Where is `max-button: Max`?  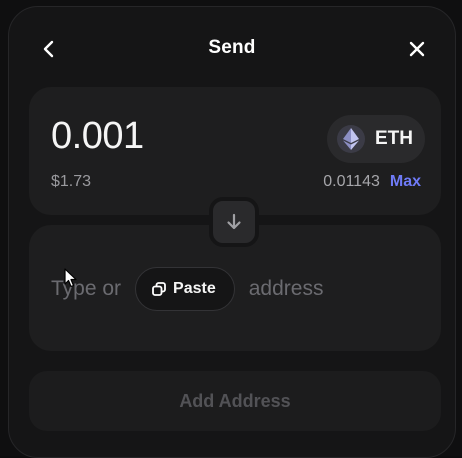
max-button: Max is located at coordinates (405, 182).